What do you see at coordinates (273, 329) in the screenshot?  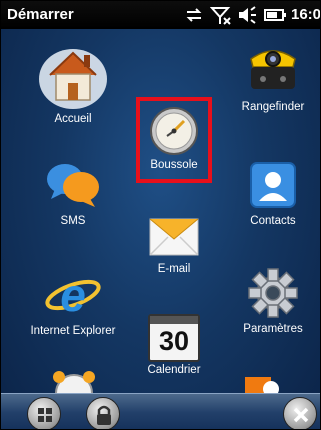 I see `app-label-parametres: Paramètres` at bounding box center [273, 329].